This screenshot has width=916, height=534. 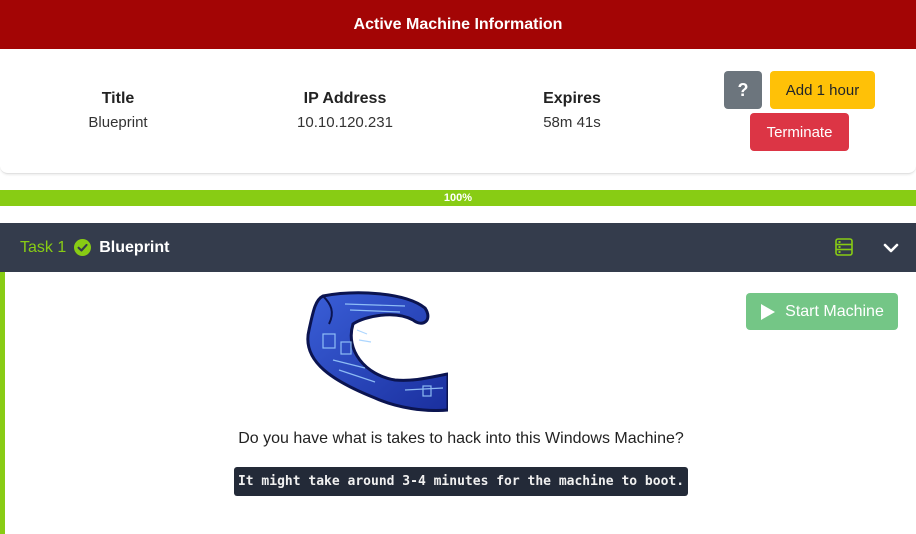 I want to click on start-machine-button: Start Machine, so click(x=822, y=311).